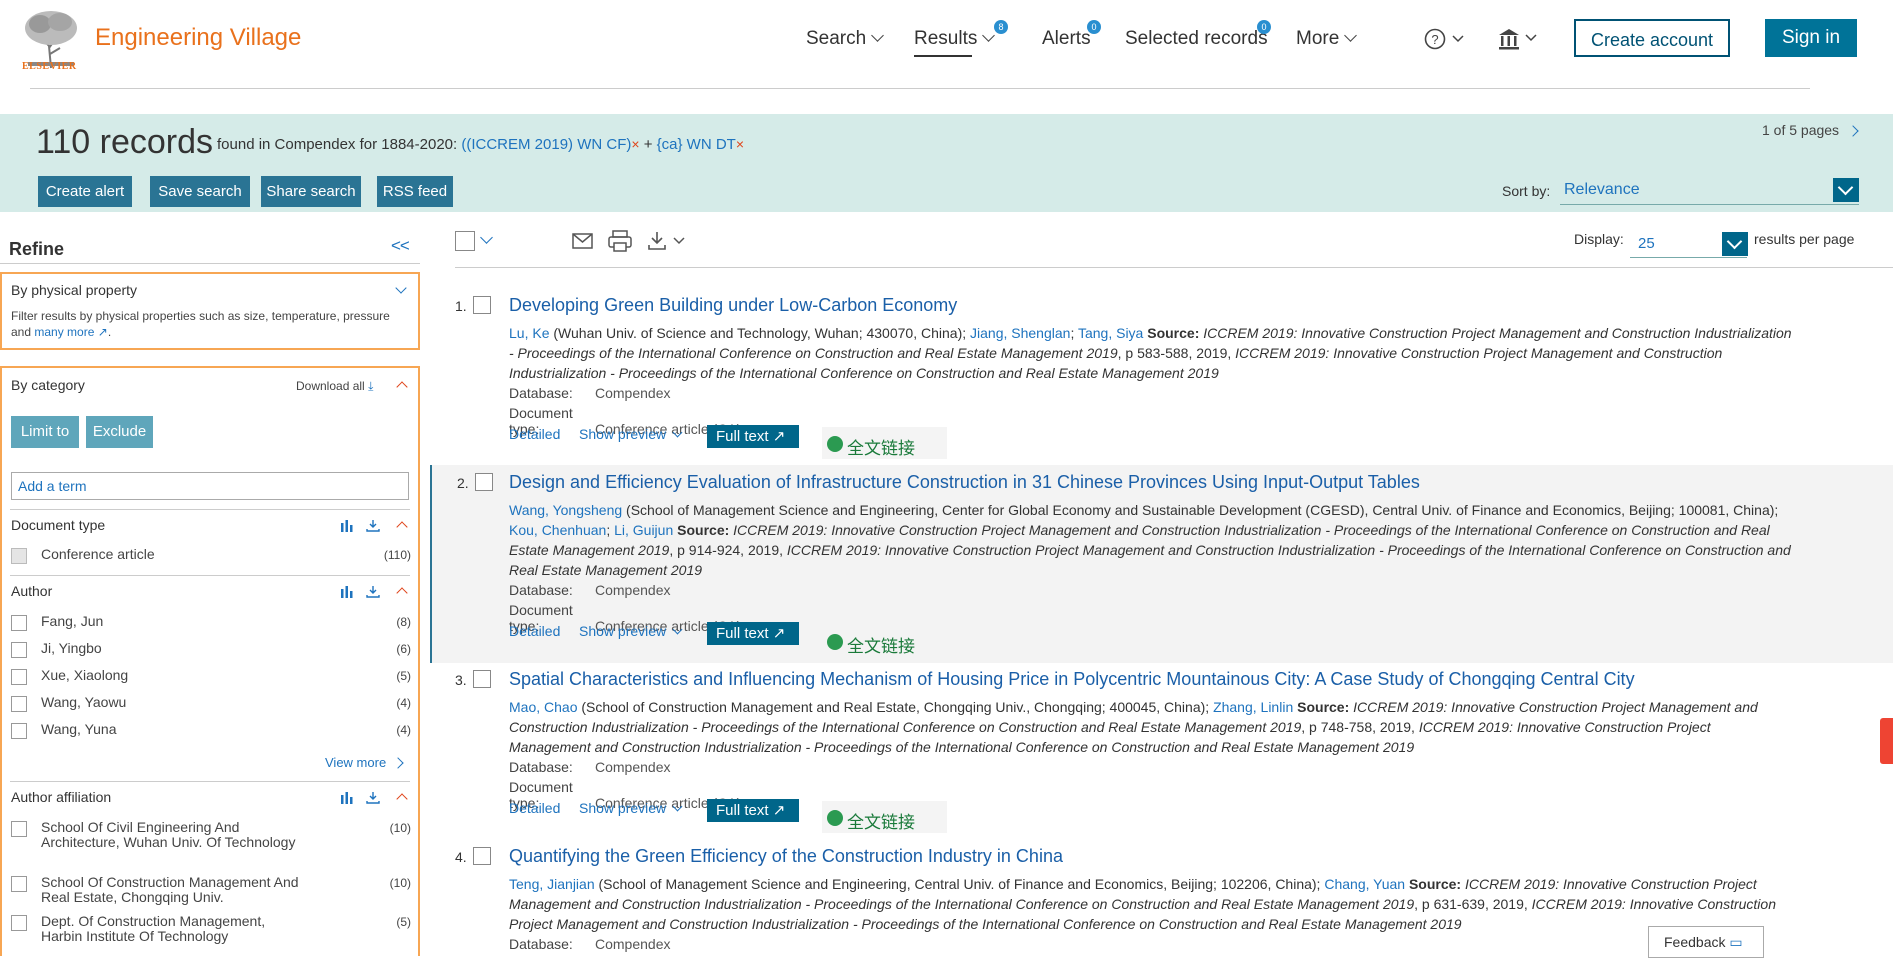  What do you see at coordinates (200, 191) in the screenshot?
I see `save-search-button: Save search` at bounding box center [200, 191].